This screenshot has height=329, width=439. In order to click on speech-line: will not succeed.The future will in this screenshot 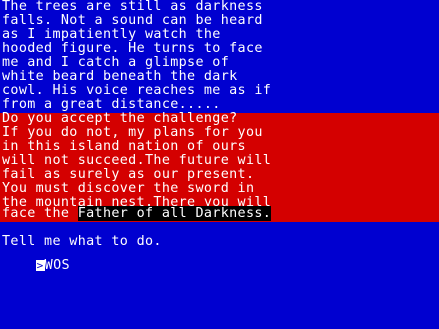, I will do `click(137, 160)`.